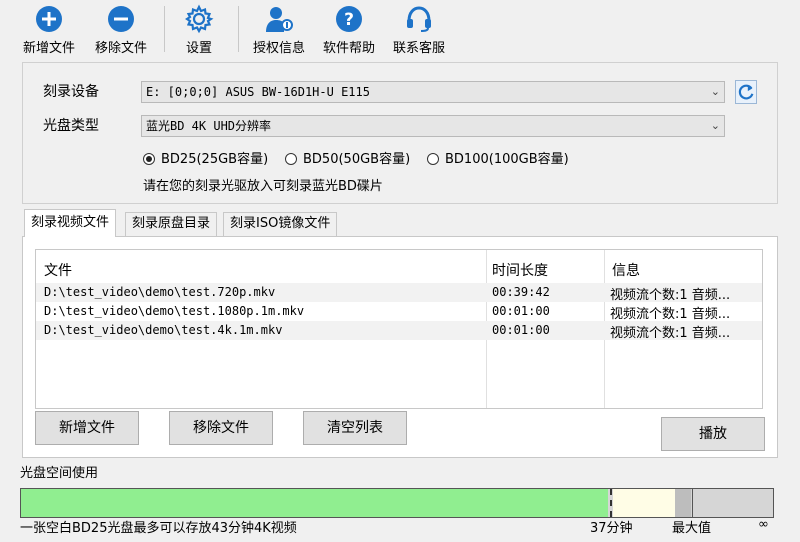  Describe the element at coordinates (171, 224) in the screenshot. I see `tab-burn-disc-folder: 刻录原盘目录` at that location.